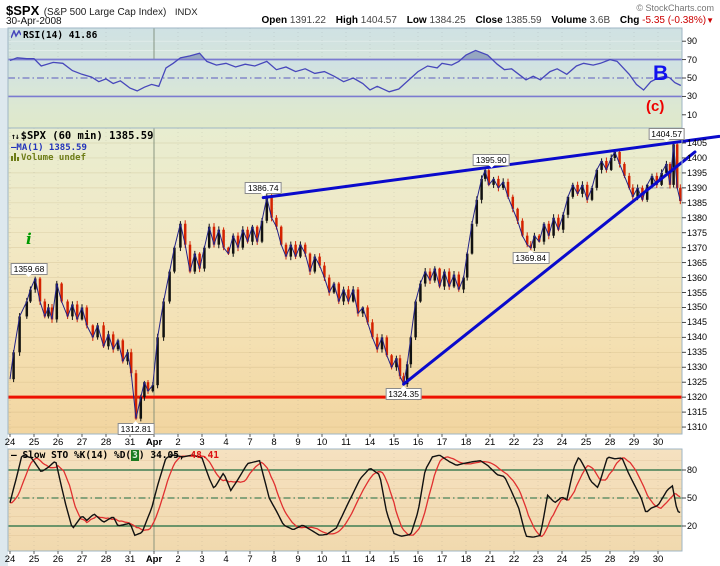  Describe the element at coordinates (226, 442) in the screenshot. I see `date-label: 4` at that location.